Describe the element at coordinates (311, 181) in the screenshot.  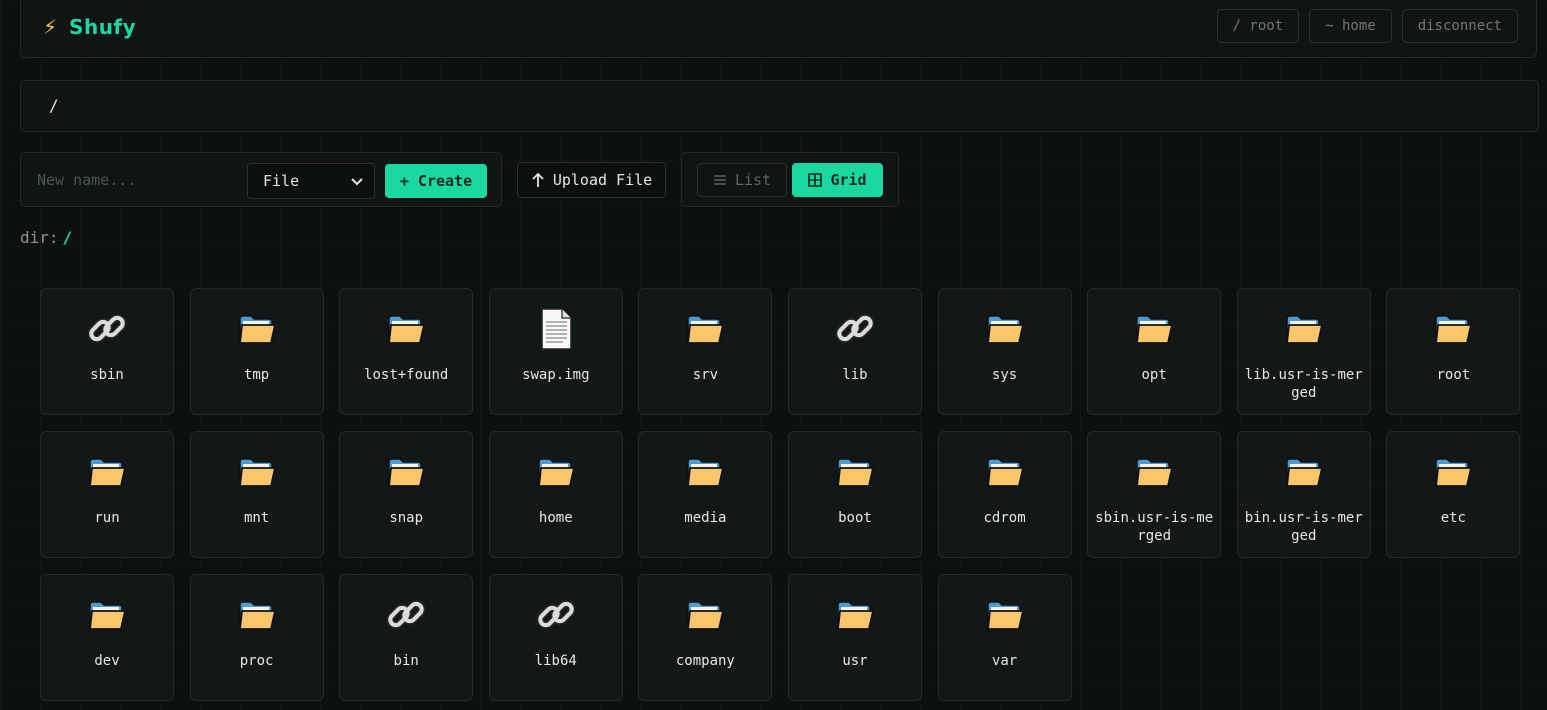
I see `type-select: File` at that location.